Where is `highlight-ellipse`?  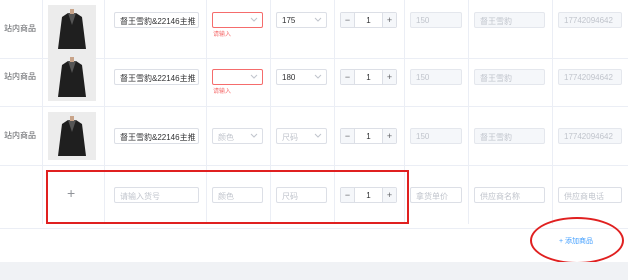
highlight-ellipse is located at coordinates (577, 240).